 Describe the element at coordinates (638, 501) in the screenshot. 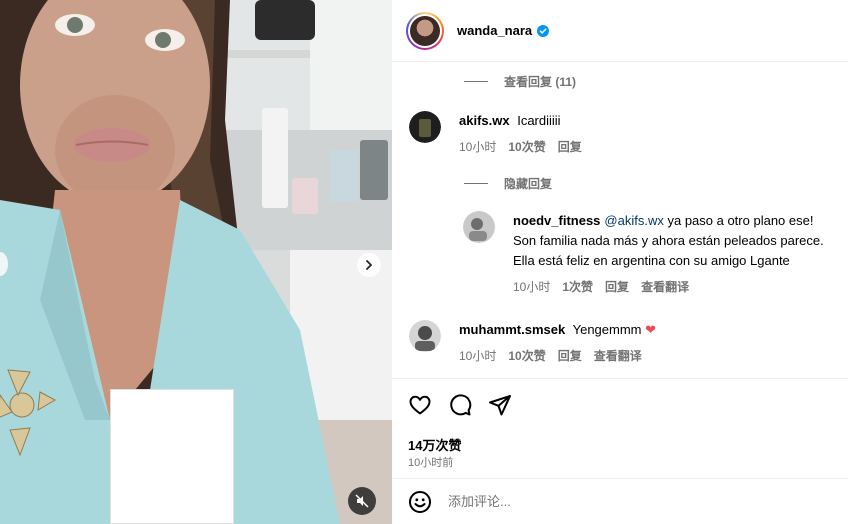

I see `comment-input` at that location.